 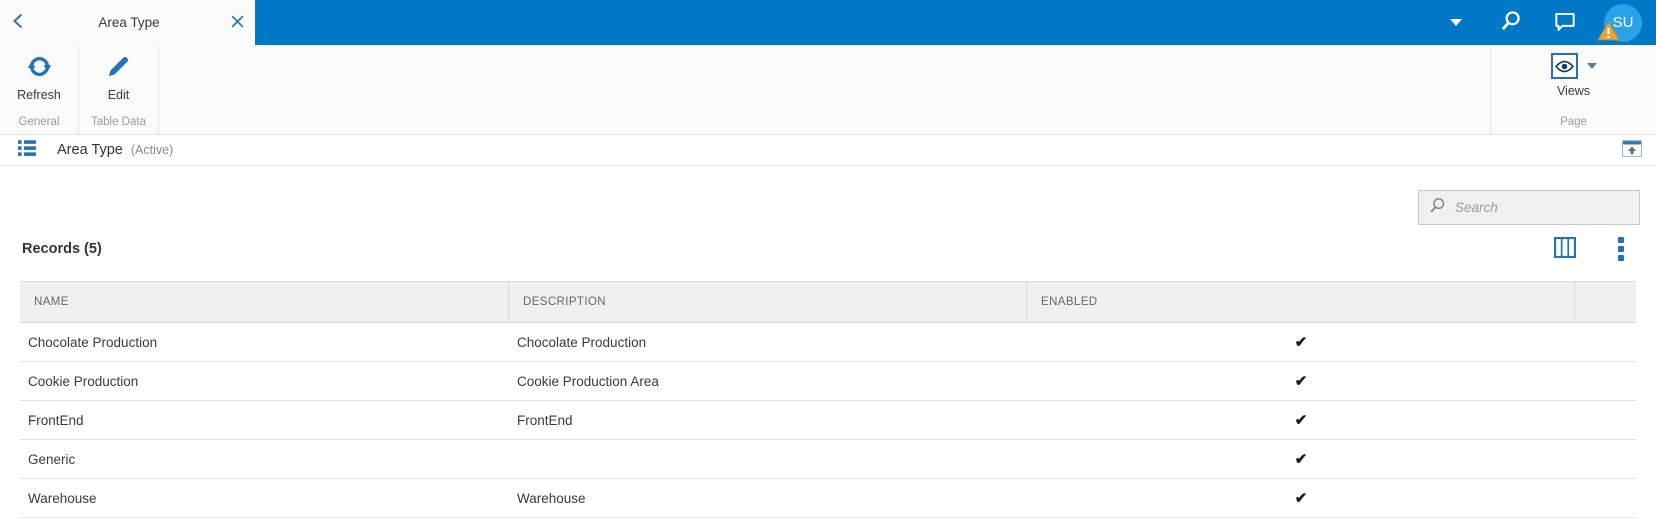 I want to click on search-input, so click(x=1544, y=207).